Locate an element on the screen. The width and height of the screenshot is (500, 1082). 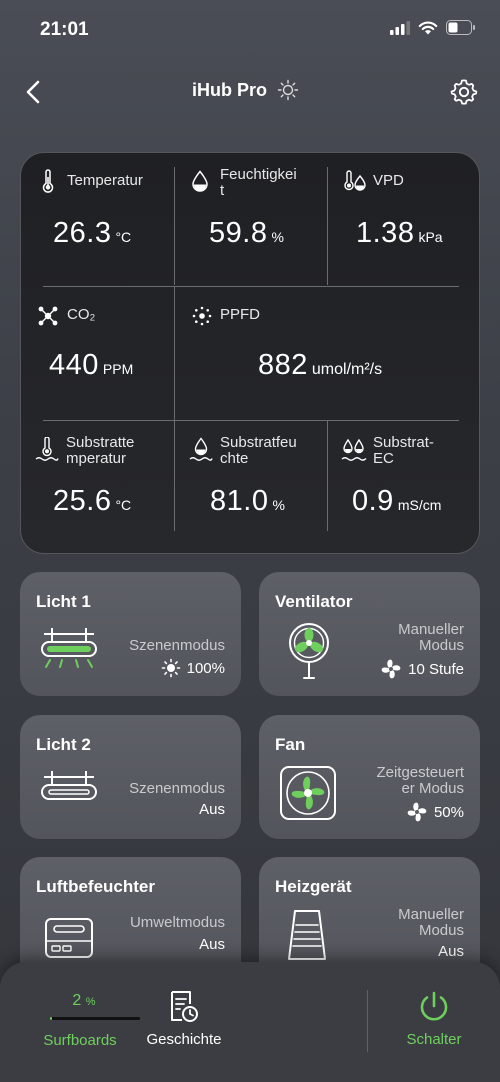
sensor-substrate-temperature: Substratte mperatur 25.6 °C is located at coordinates (97, 488).